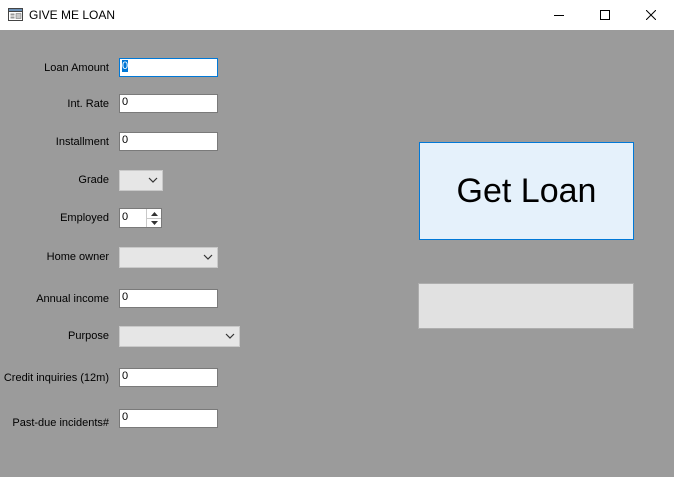 The image size is (674, 477). What do you see at coordinates (168, 418) in the screenshot?
I see `past-due-incidents-input: 0` at bounding box center [168, 418].